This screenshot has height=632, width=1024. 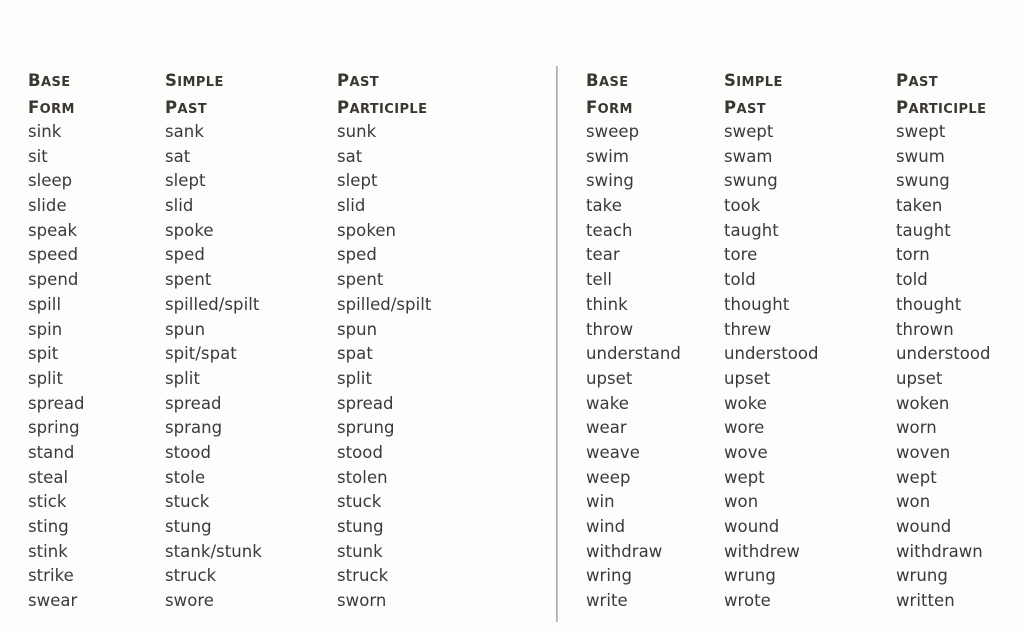 What do you see at coordinates (191, 576) in the screenshot?
I see `verb-simple-past: struck` at bounding box center [191, 576].